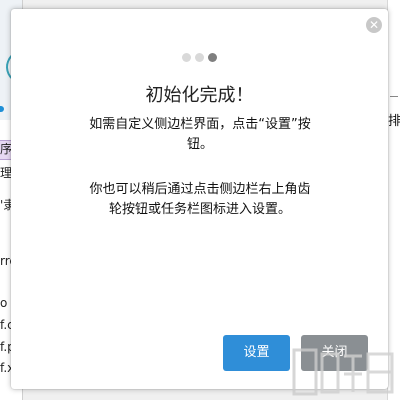 The width and height of the screenshot is (400, 400). I want to click on close-icon: ✕, so click(374, 25).